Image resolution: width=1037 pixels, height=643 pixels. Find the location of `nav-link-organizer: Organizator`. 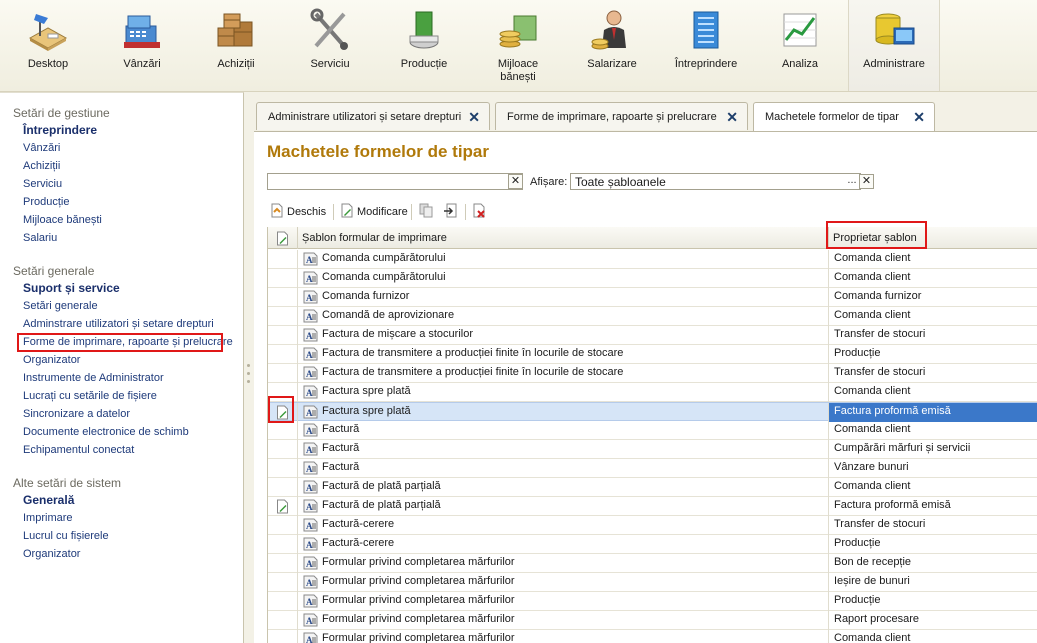

nav-link-organizer: Organizator is located at coordinates (51, 360).